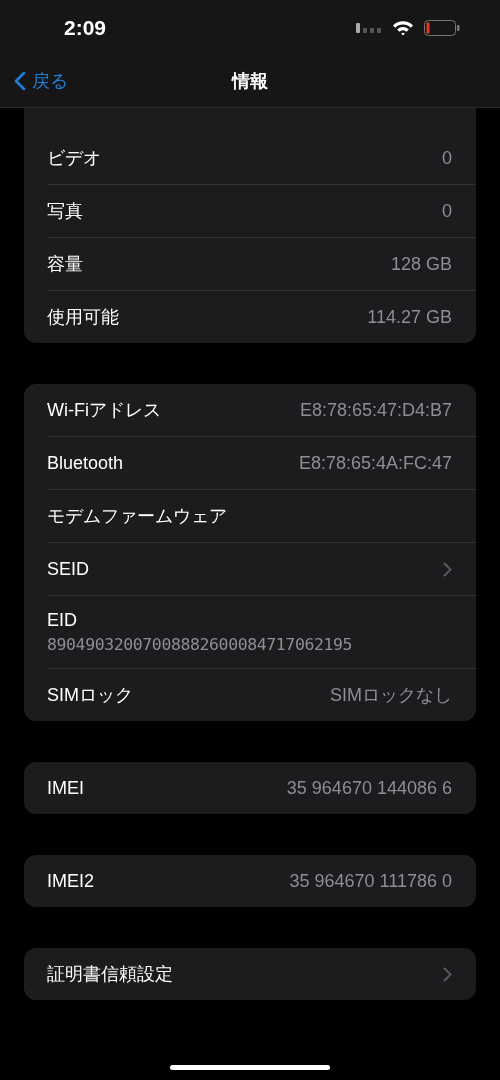 This screenshot has height=1080, width=500. Describe the element at coordinates (66, 788) in the screenshot. I see `row-label: IMEI` at that location.